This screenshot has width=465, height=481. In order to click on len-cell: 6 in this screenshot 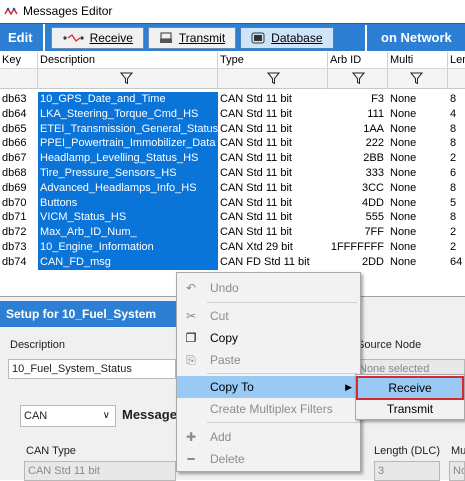, I will do `click(456, 173)`.